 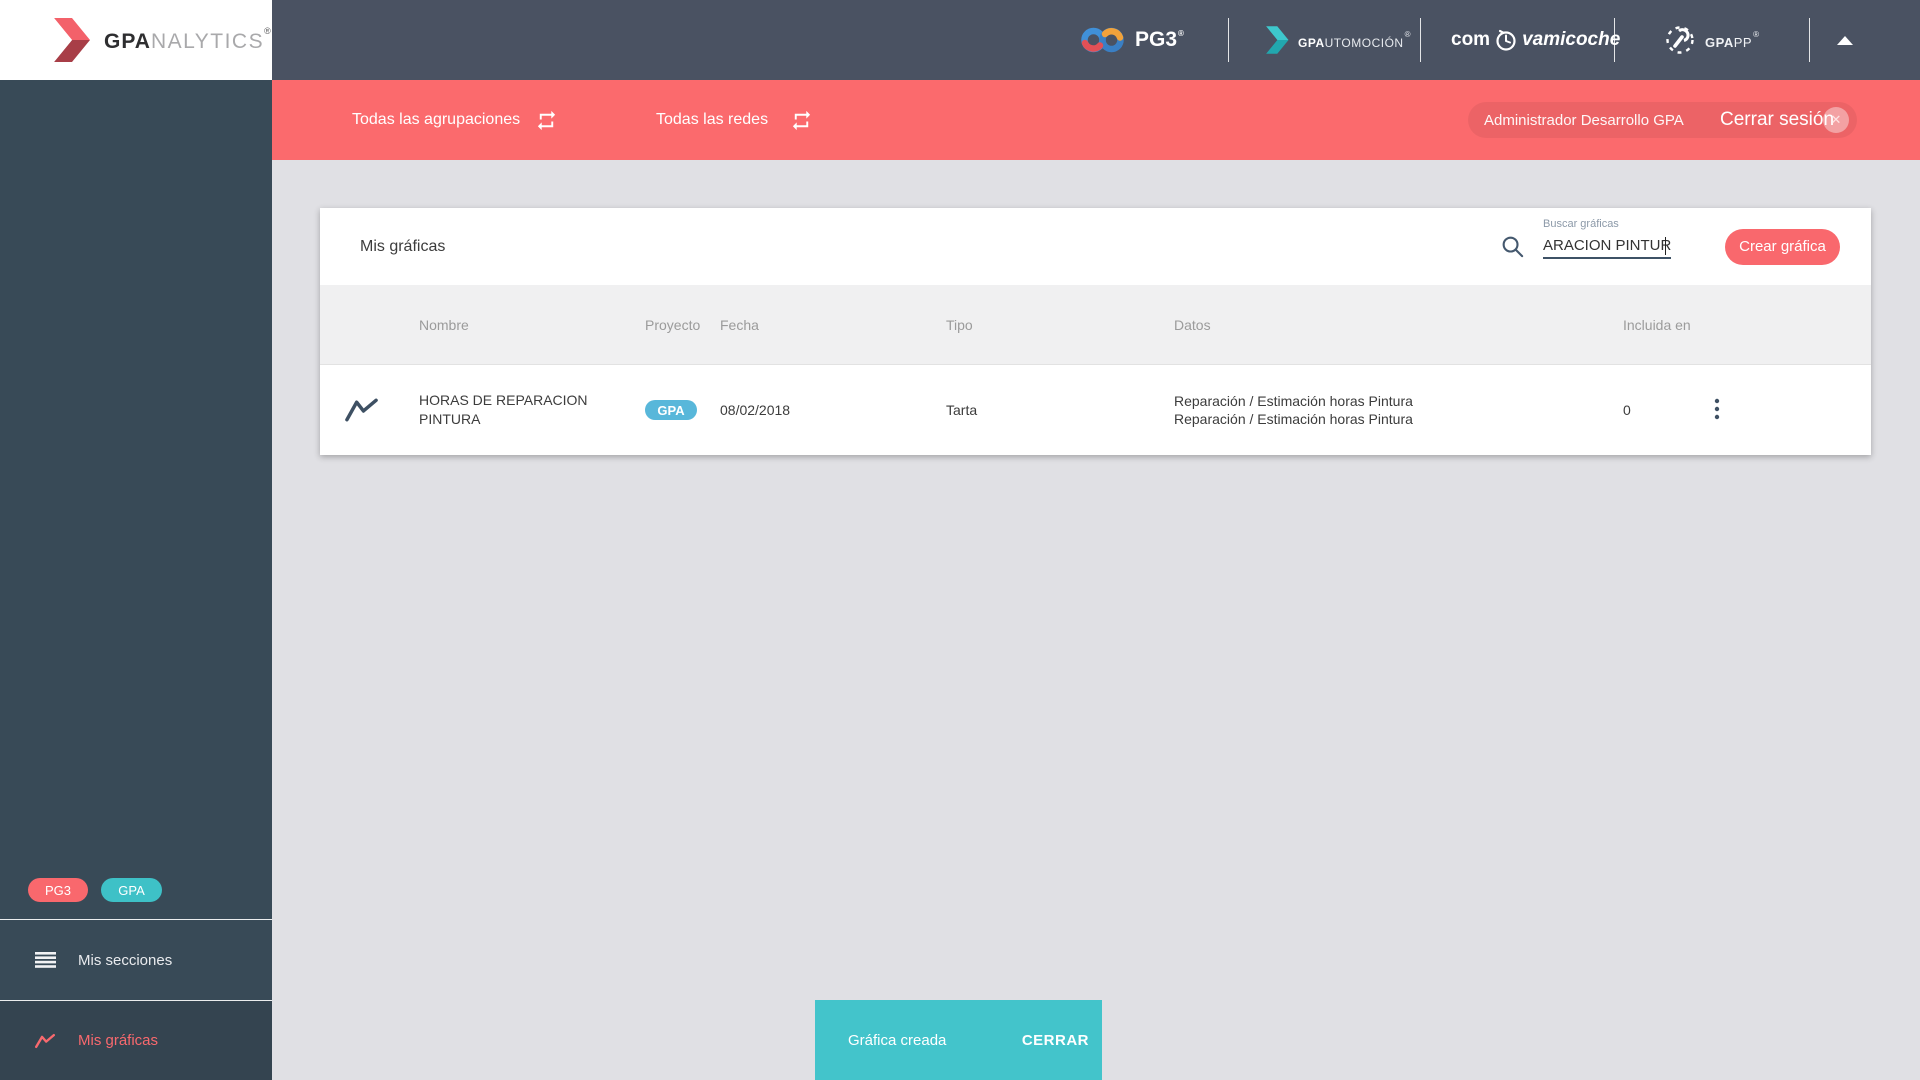 What do you see at coordinates (739, 324) in the screenshot?
I see `column-header-fecha: Fecha` at bounding box center [739, 324].